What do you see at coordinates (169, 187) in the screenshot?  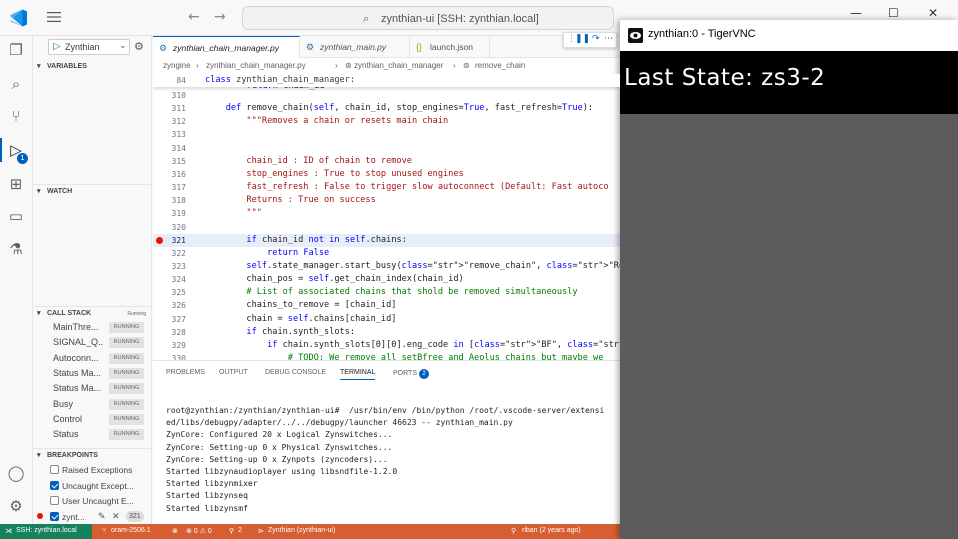 I see `line-number: 317` at bounding box center [169, 187].